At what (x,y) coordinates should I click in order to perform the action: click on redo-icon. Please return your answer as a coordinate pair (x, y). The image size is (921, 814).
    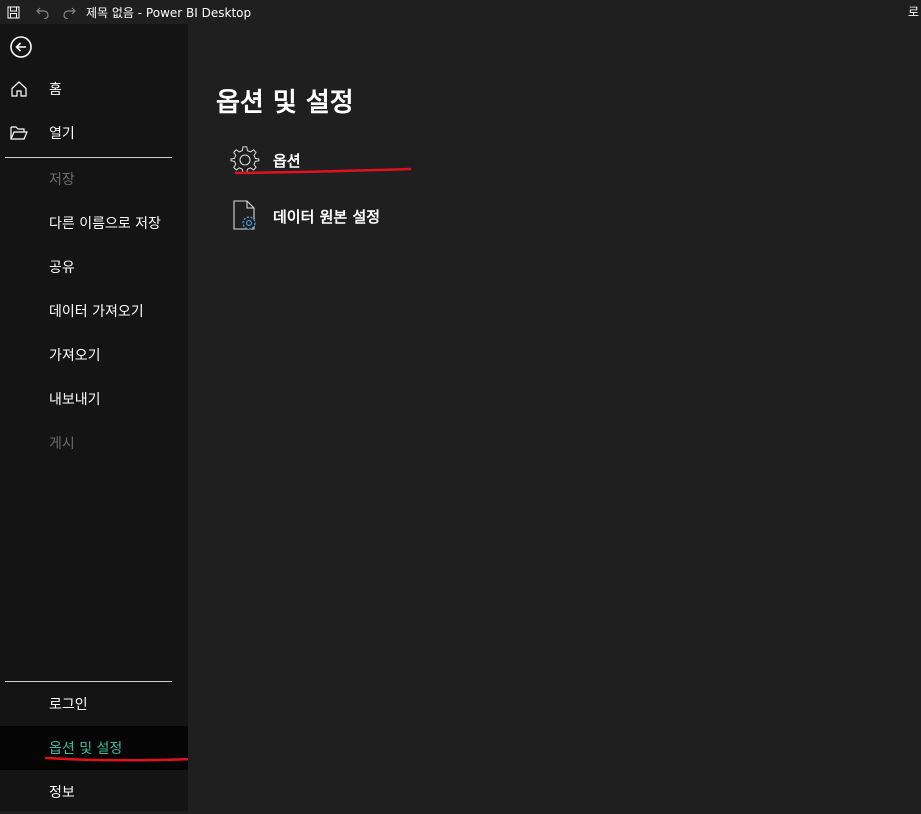
    Looking at the image, I should click on (69, 12).